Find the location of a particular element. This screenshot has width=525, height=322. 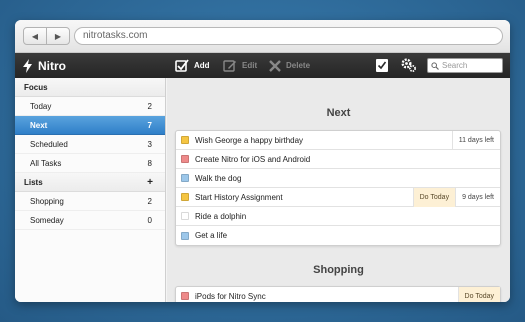

task-row: iPods for Nitro Sync Do Today is located at coordinates (338, 294).